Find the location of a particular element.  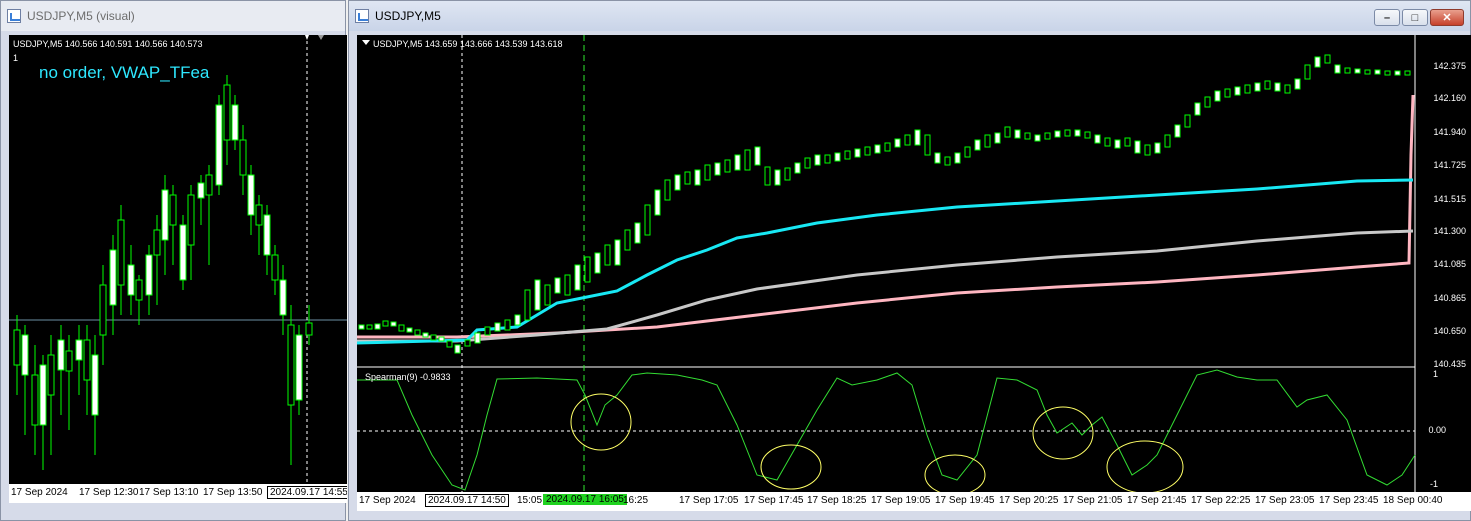

indicator-scale-bottom: -1 is located at coordinates (1433, 484).